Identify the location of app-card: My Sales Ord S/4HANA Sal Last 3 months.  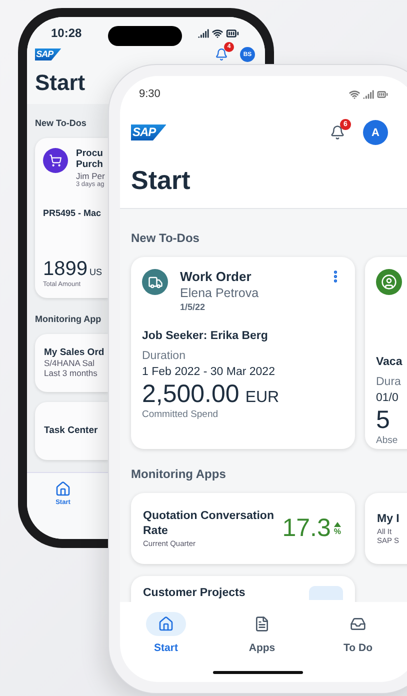
(71, 363).